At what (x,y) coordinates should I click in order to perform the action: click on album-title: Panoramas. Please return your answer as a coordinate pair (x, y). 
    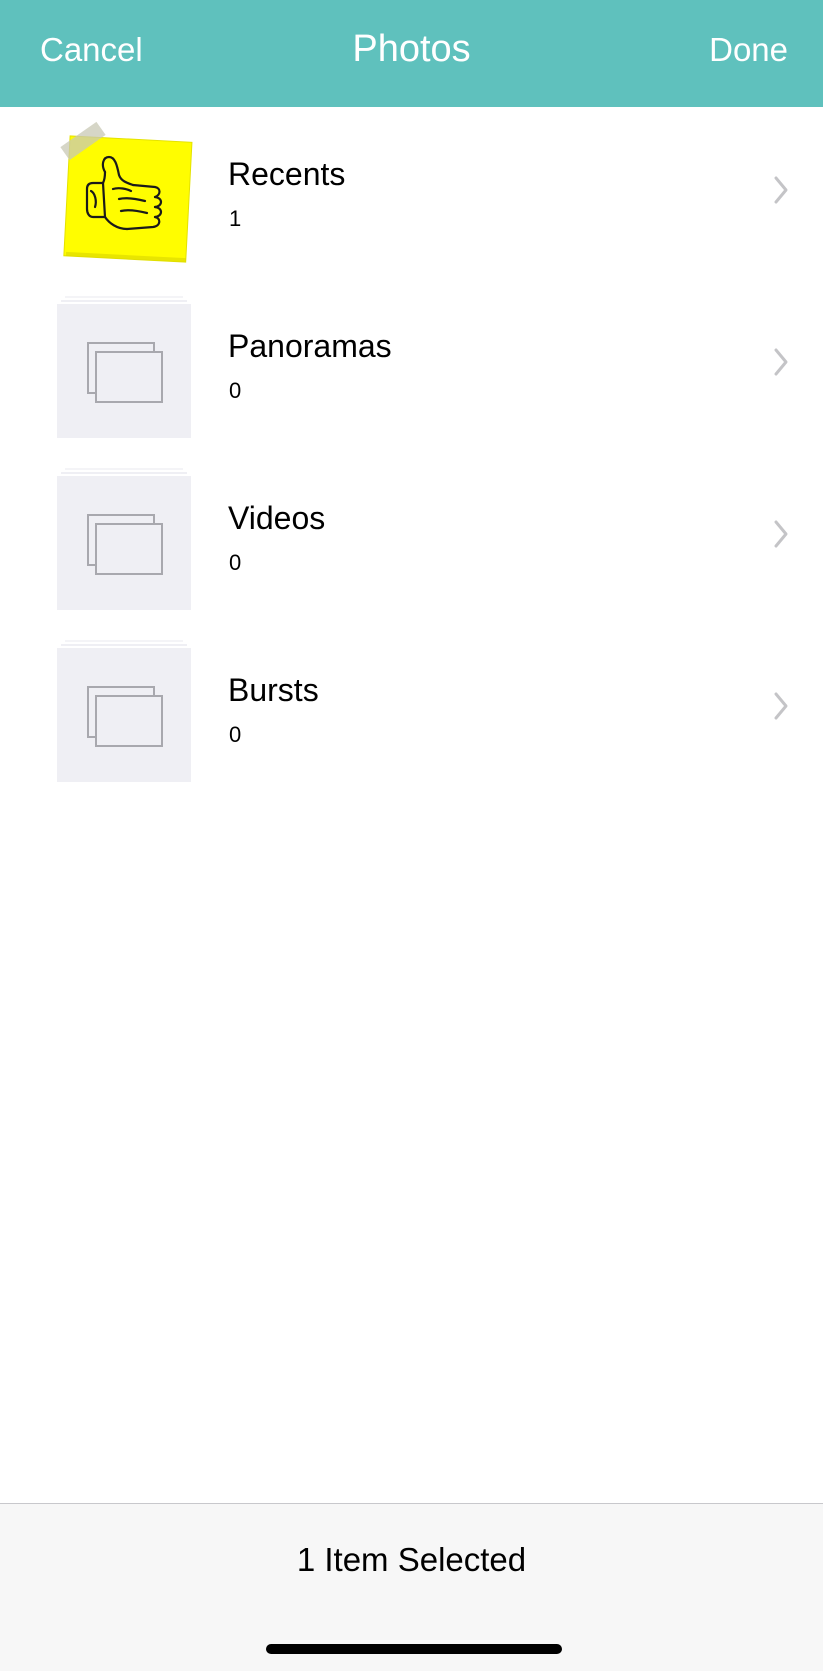
    Looking at the image, I should click on (310, 346).